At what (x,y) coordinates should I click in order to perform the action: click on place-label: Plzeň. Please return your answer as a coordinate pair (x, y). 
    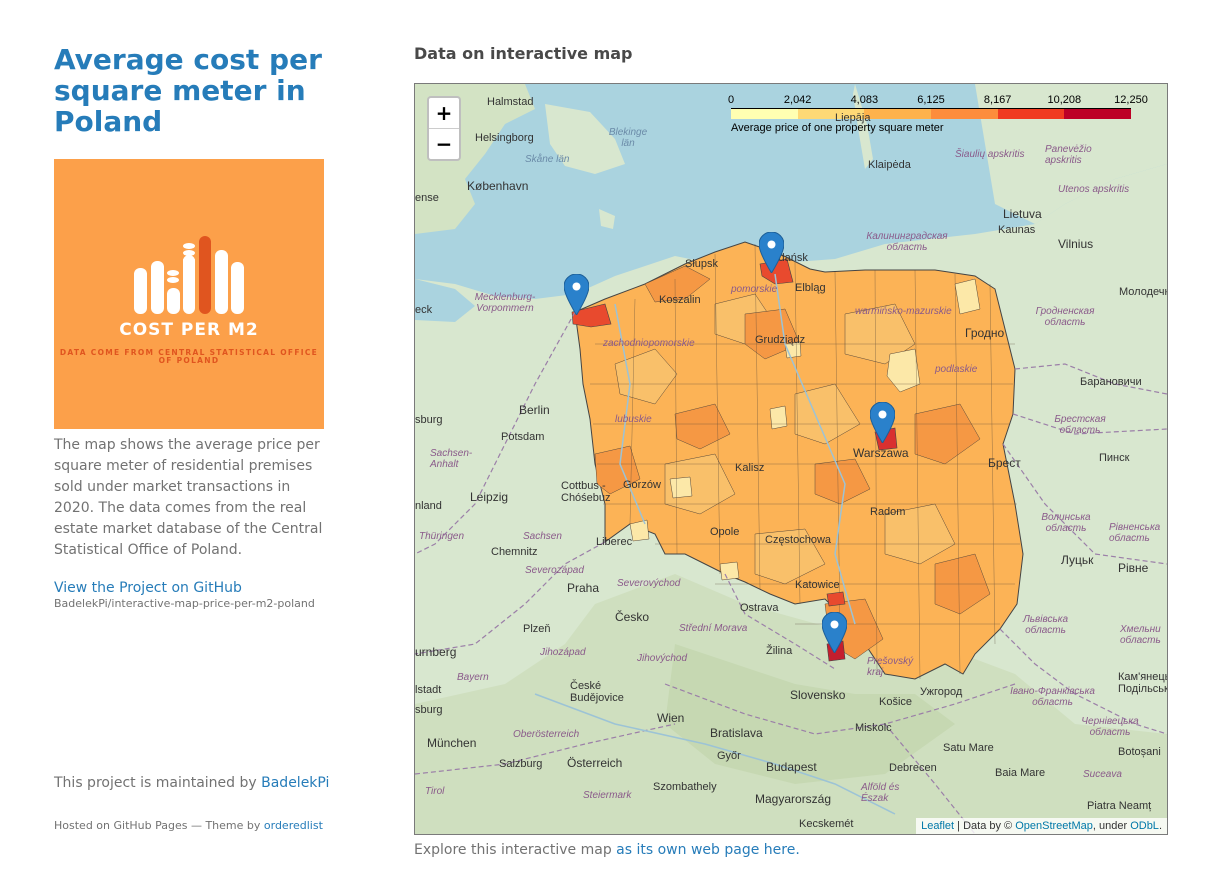
    Looking at the image, I should click on (537, 629).